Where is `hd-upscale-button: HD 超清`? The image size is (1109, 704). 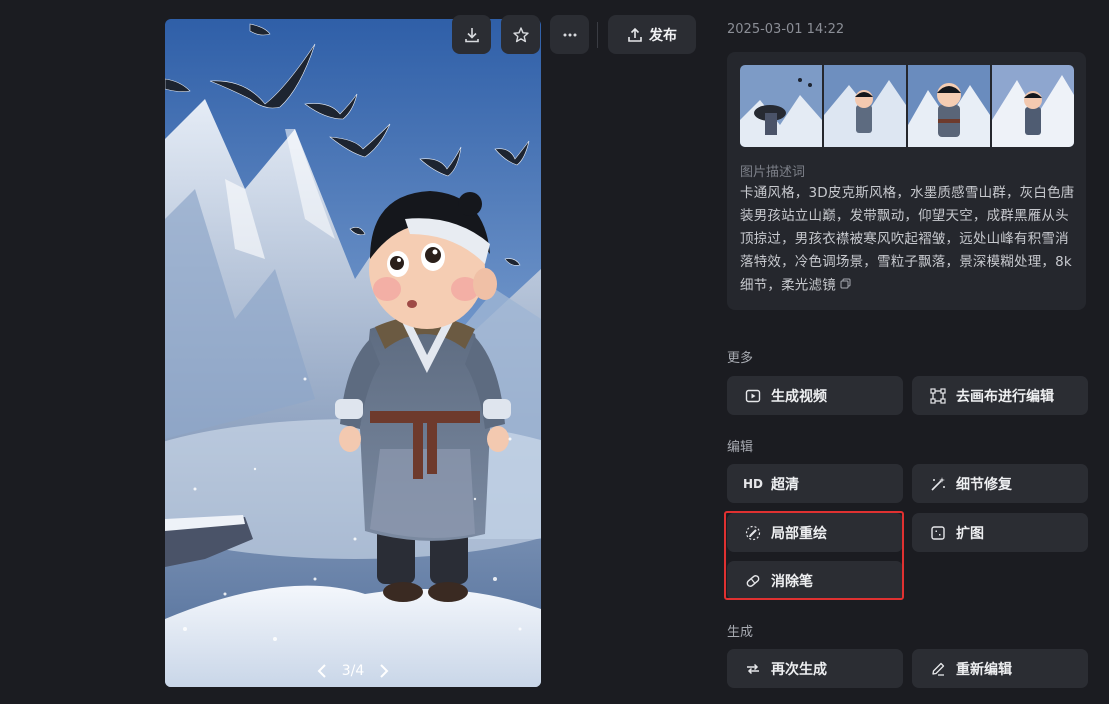
hd-upscale-button: HD 超清 is located at coordinates (815, 483).